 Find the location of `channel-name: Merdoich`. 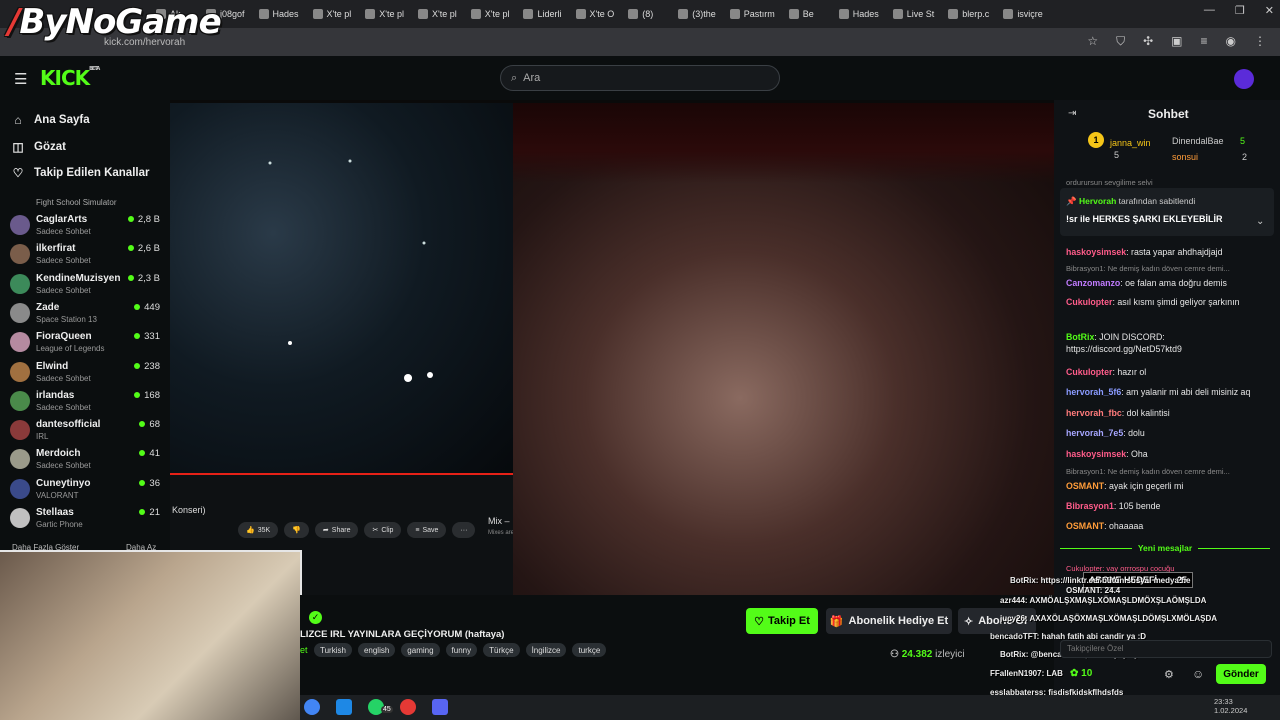

channel-name: Merdoich is located at coordinates (58, 454).